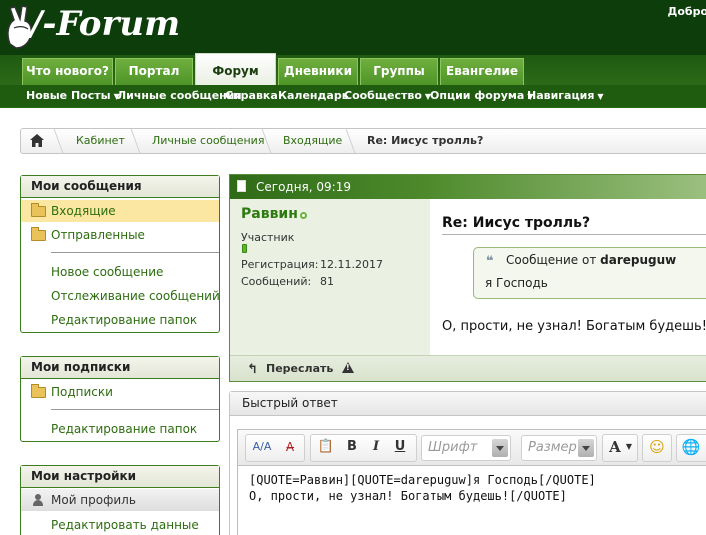 The width and height of the screenshot is (706, 535). What do you see at coordinates (353, 28) in the screenshot?
I see `site-header: /-Forum Добро` at bounding box center [353, 28].